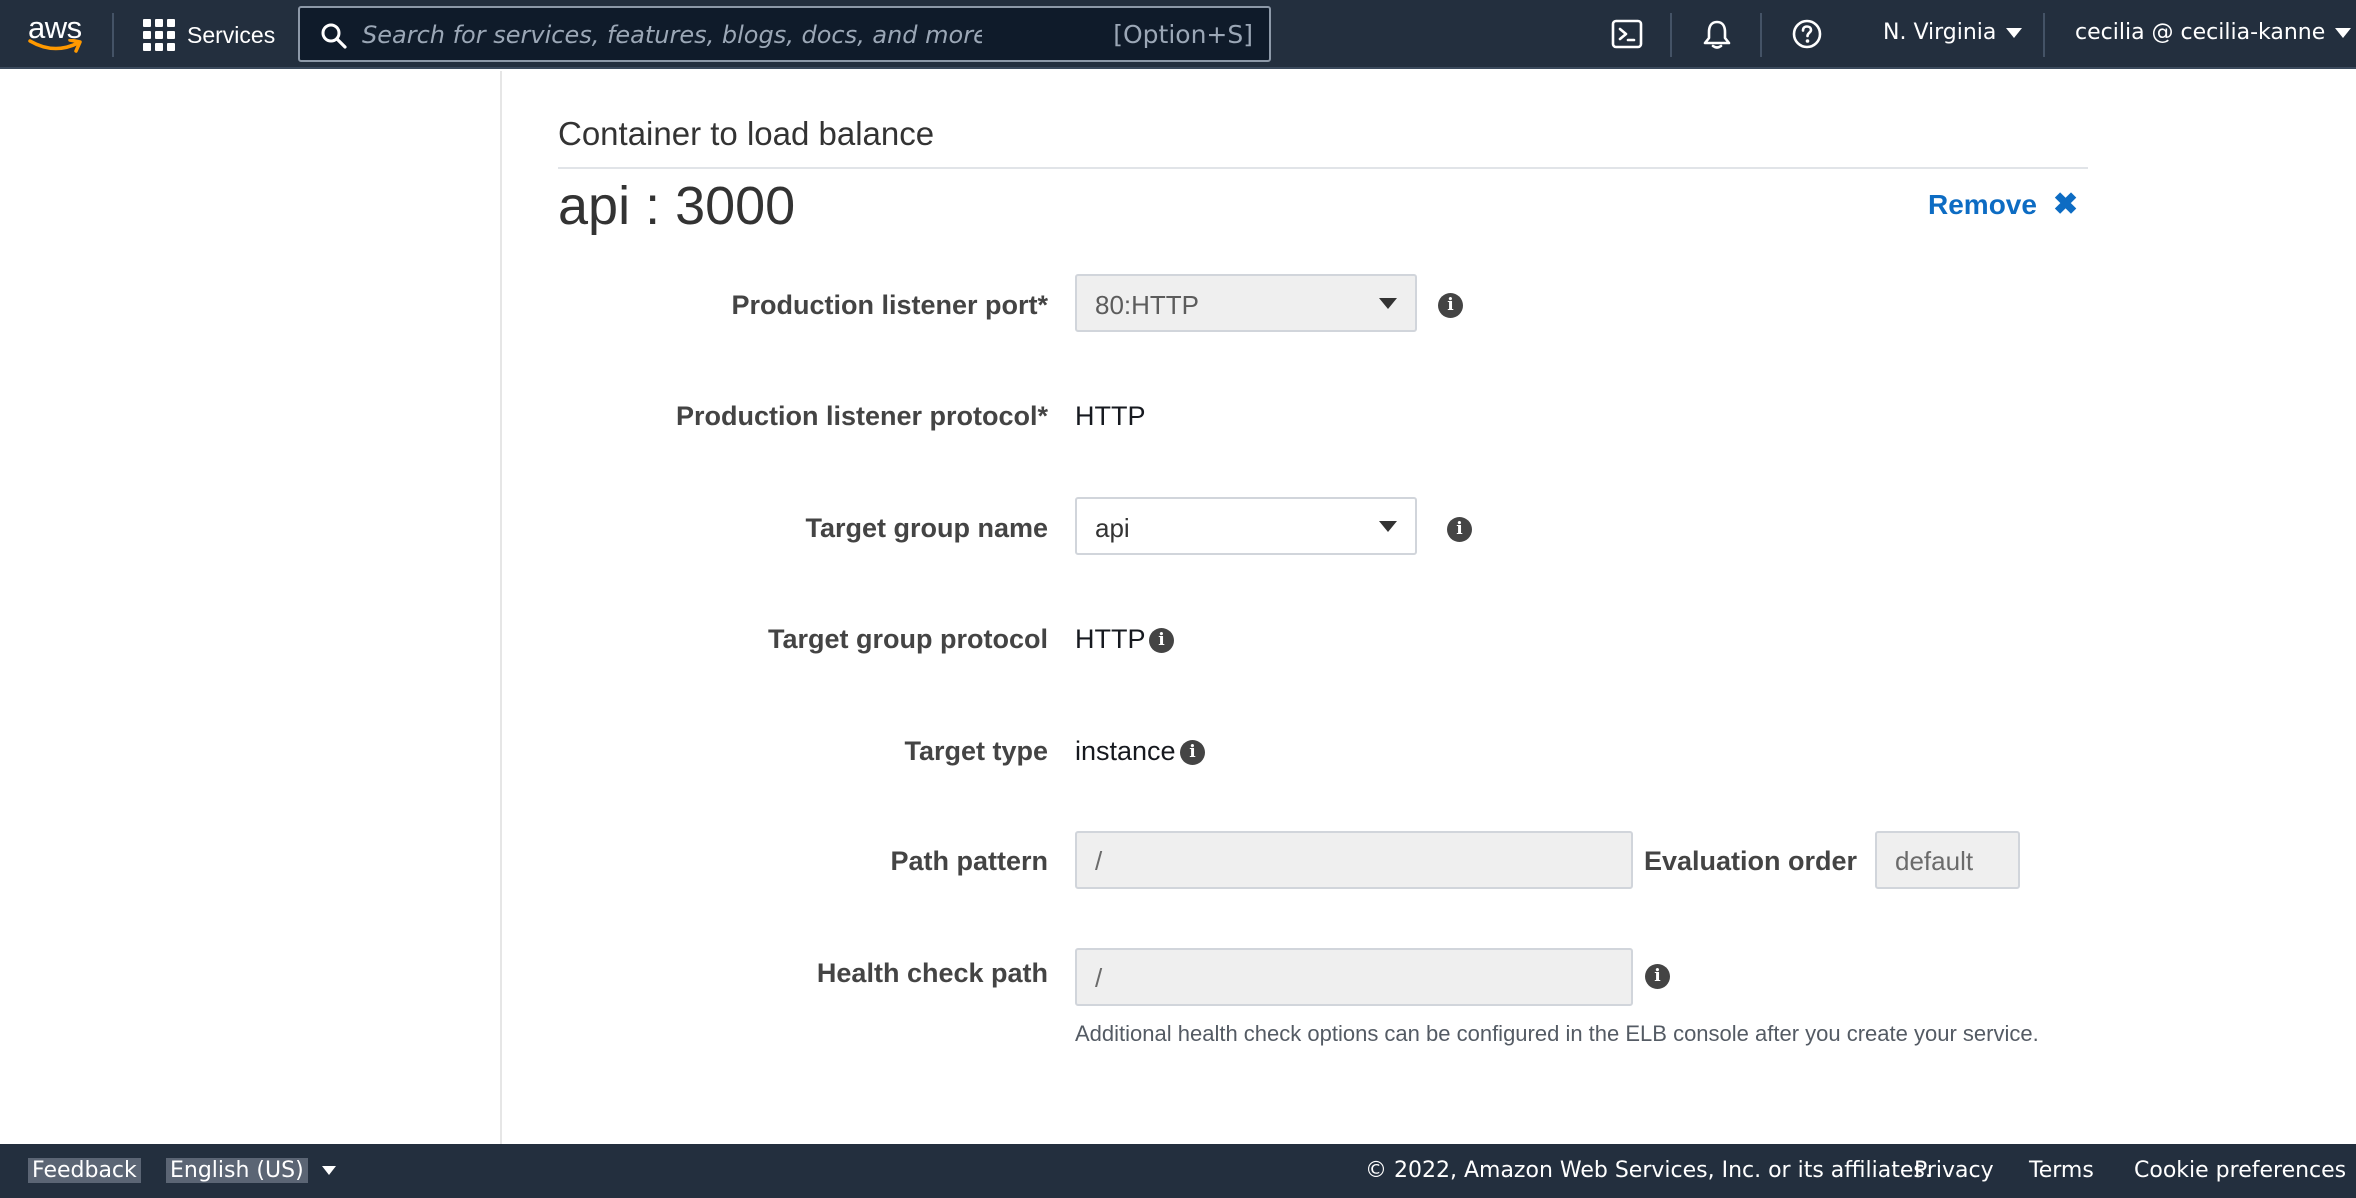  What do you see at coordinates (1982, 204) in the screenshot?
I see `remove-label: Remove` at bounding box center [1982, 204].